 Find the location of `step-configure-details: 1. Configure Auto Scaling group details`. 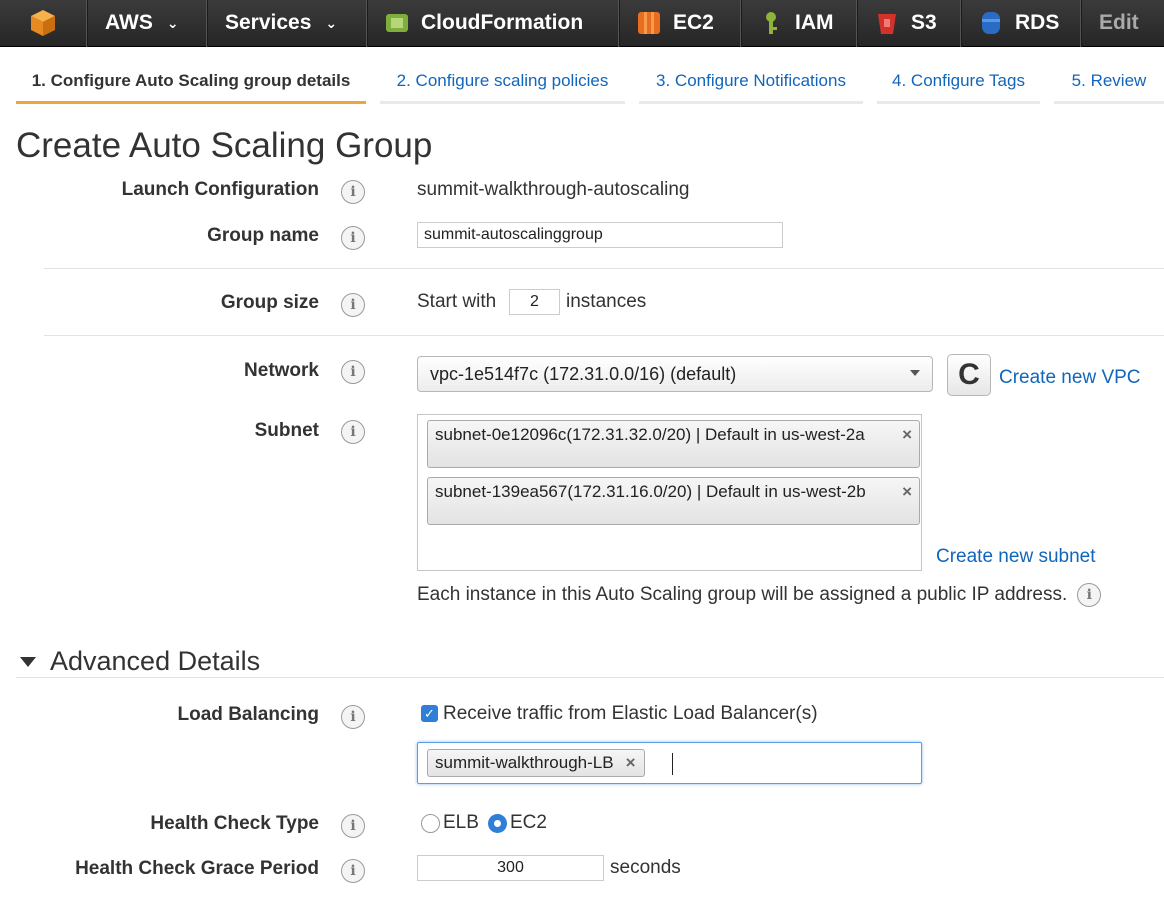

step-configure-details: 1. Configure Auto Scaling group details is located at coordinates (191, 82).